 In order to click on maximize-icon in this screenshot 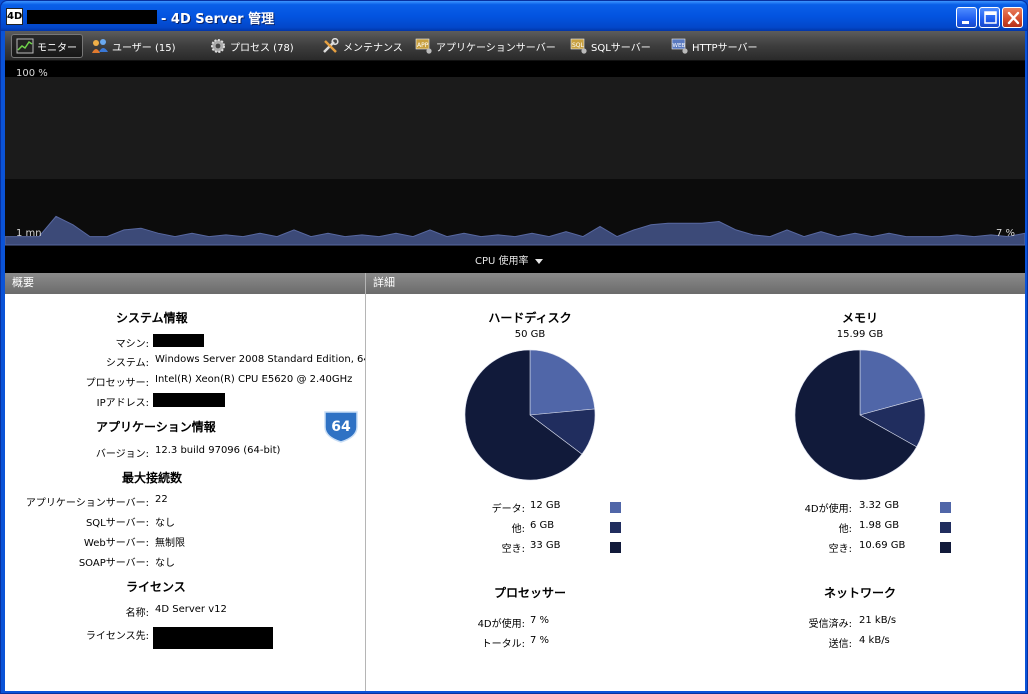, I will do `click(990, 17)`.